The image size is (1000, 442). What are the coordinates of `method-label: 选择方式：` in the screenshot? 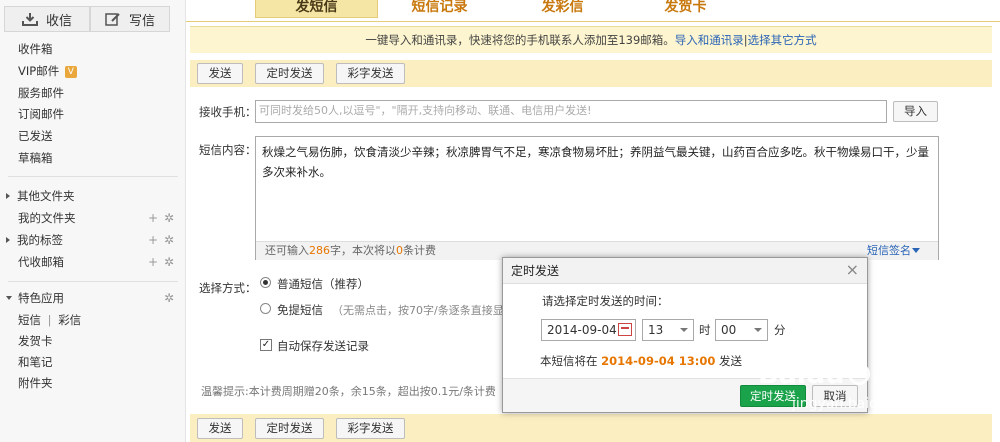 It's located at (228, 288).